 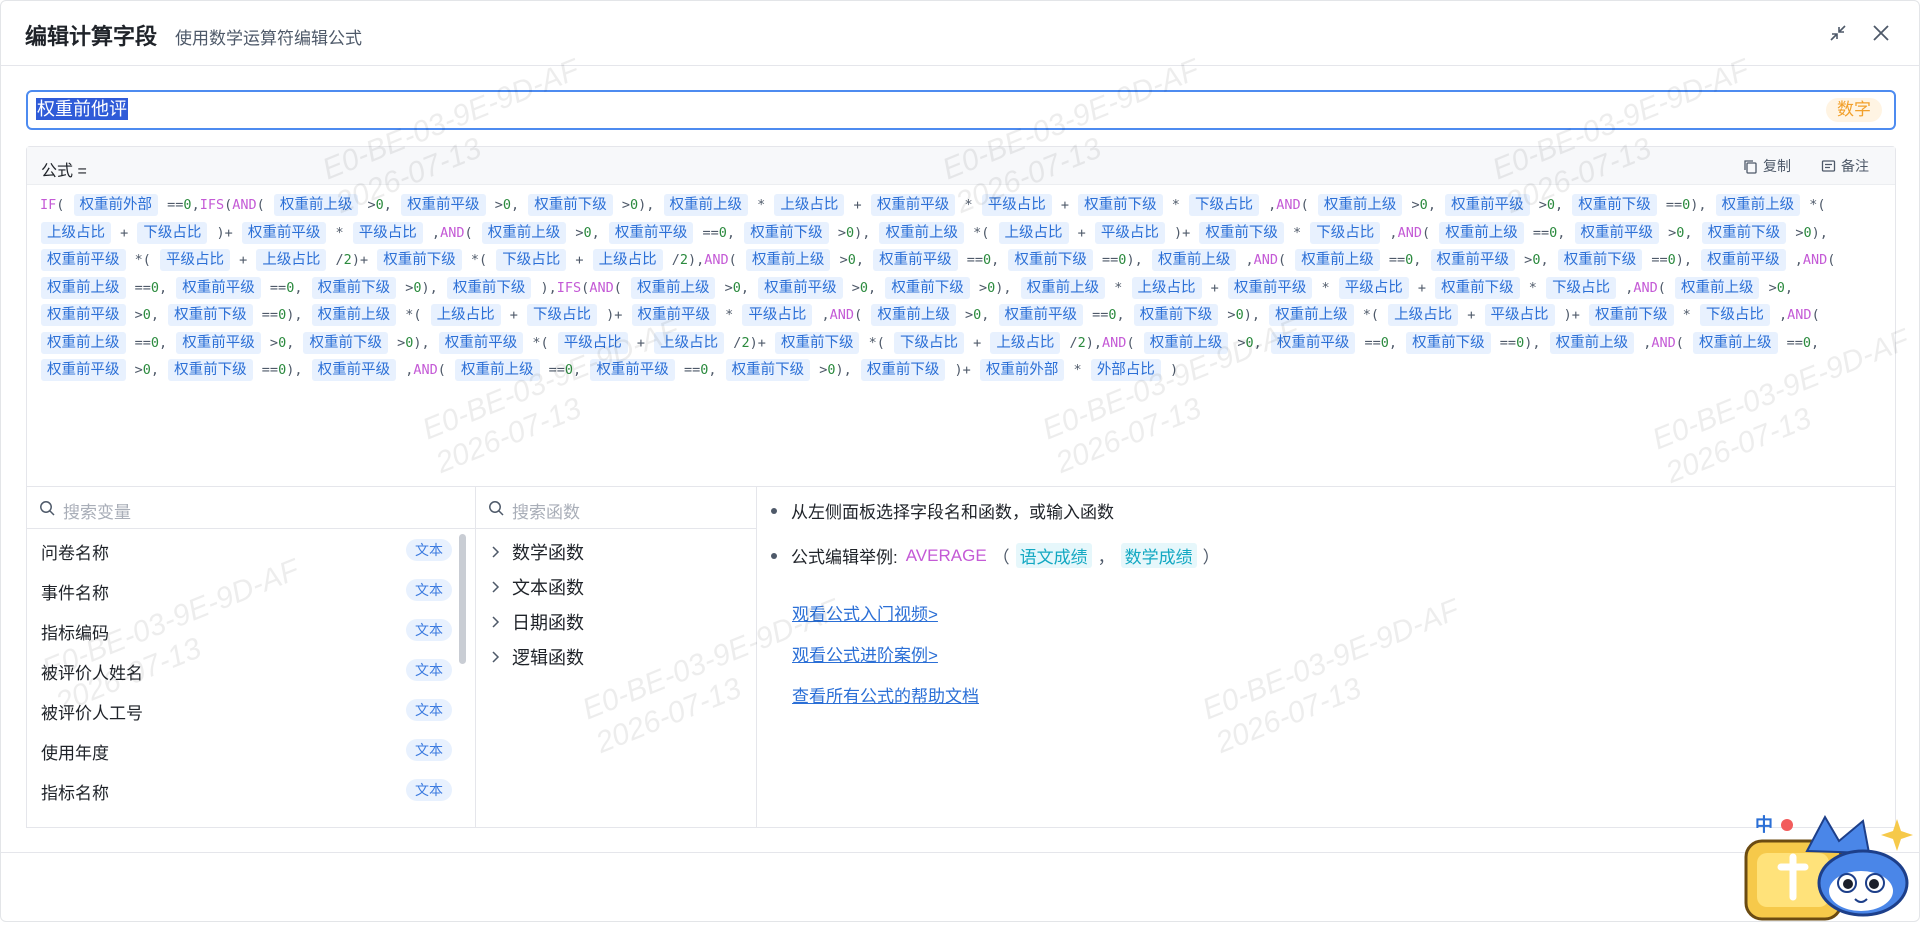 I want to click on variable-name: 被评价人工号, so click(x=92, y=713).